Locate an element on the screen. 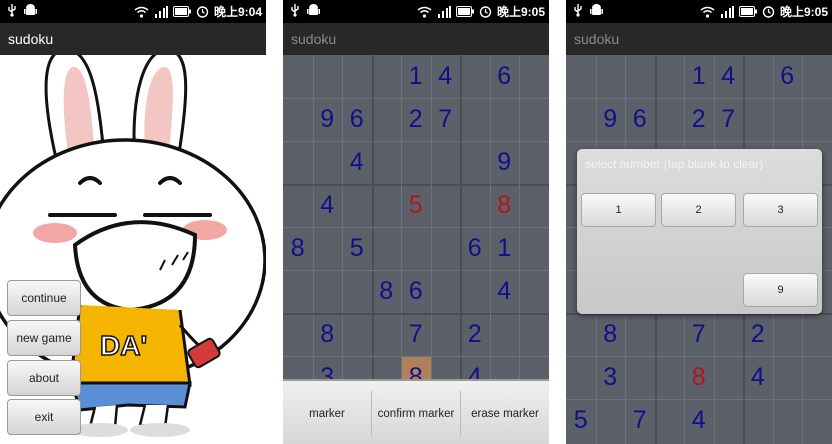  continue-button: continue is located at coordinates (44, 298).